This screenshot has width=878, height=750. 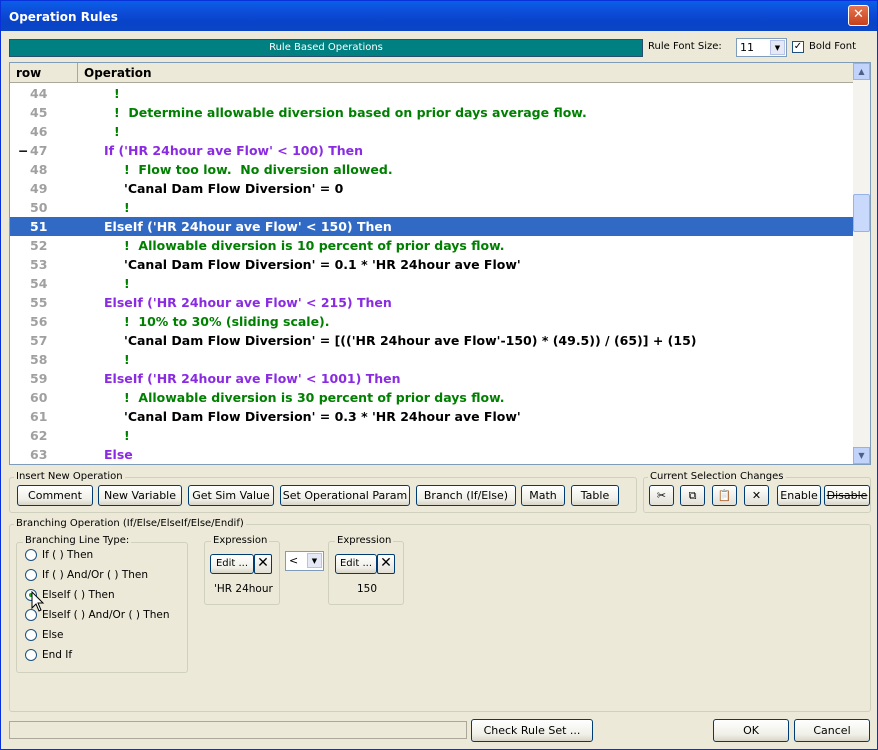 I want to click on close-button: ✕, so click(x=858, y=15).